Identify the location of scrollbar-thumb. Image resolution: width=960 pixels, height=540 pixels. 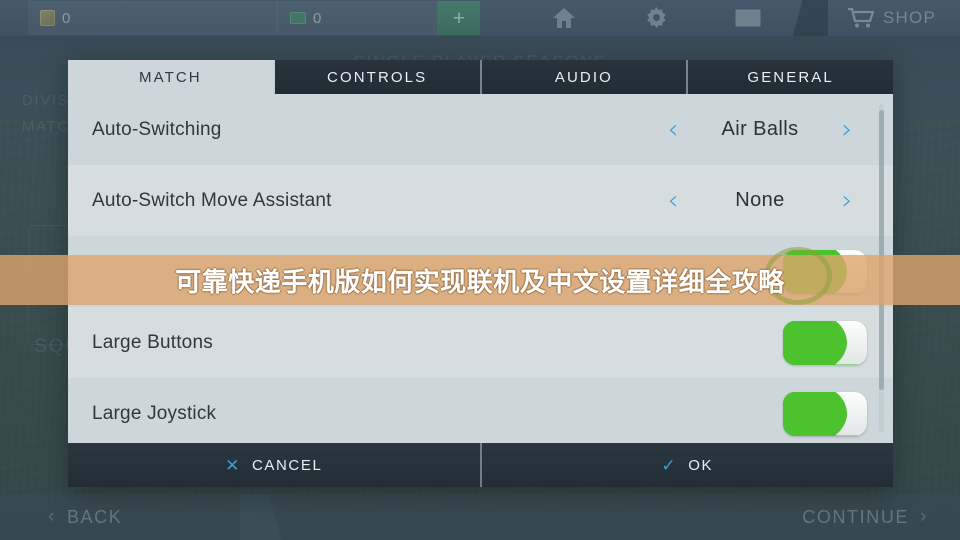
(881, 250).